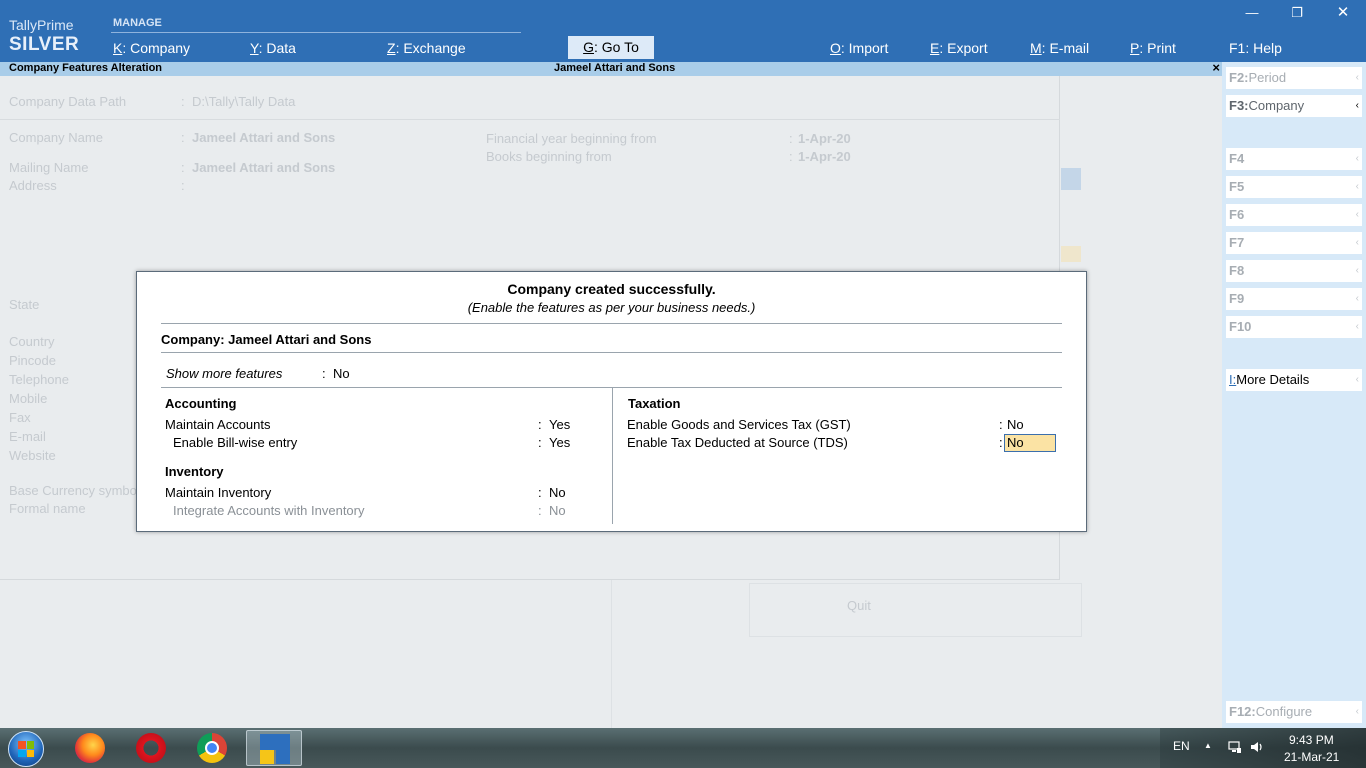 Image resolution: width=1366 pixels, height=768 pixels. Describe the element at coordinates (194, 471) in the screenshot. I see `inventory-heading: Inventory` at that location.